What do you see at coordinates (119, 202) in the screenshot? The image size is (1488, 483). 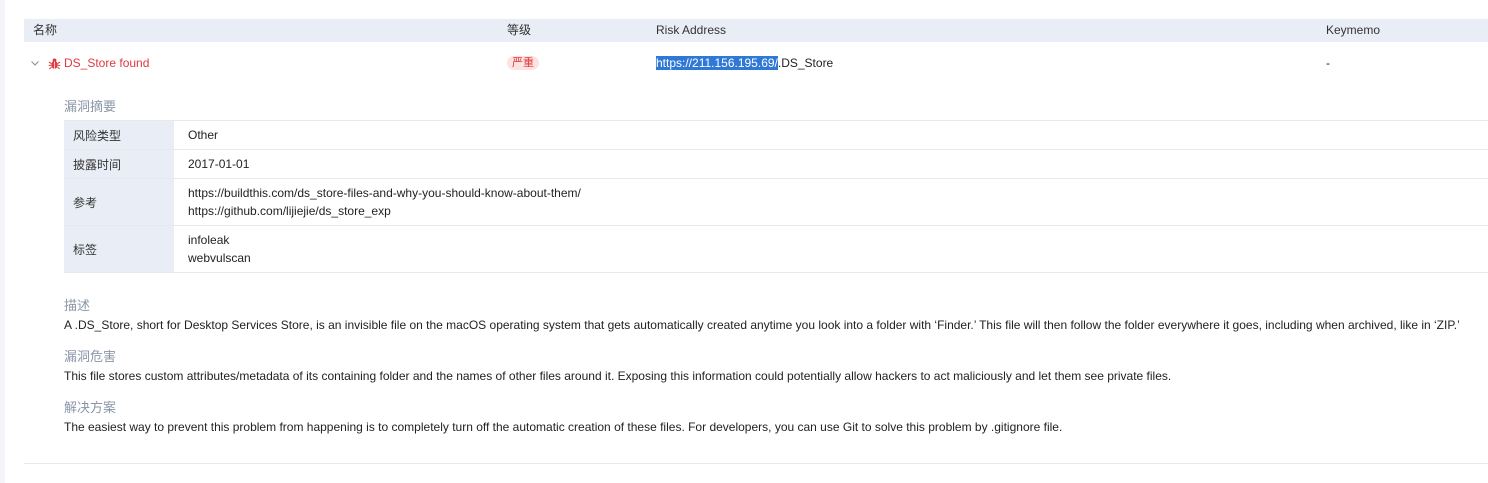 I see `detail-key: 参考` at bounding box center [119, 202].